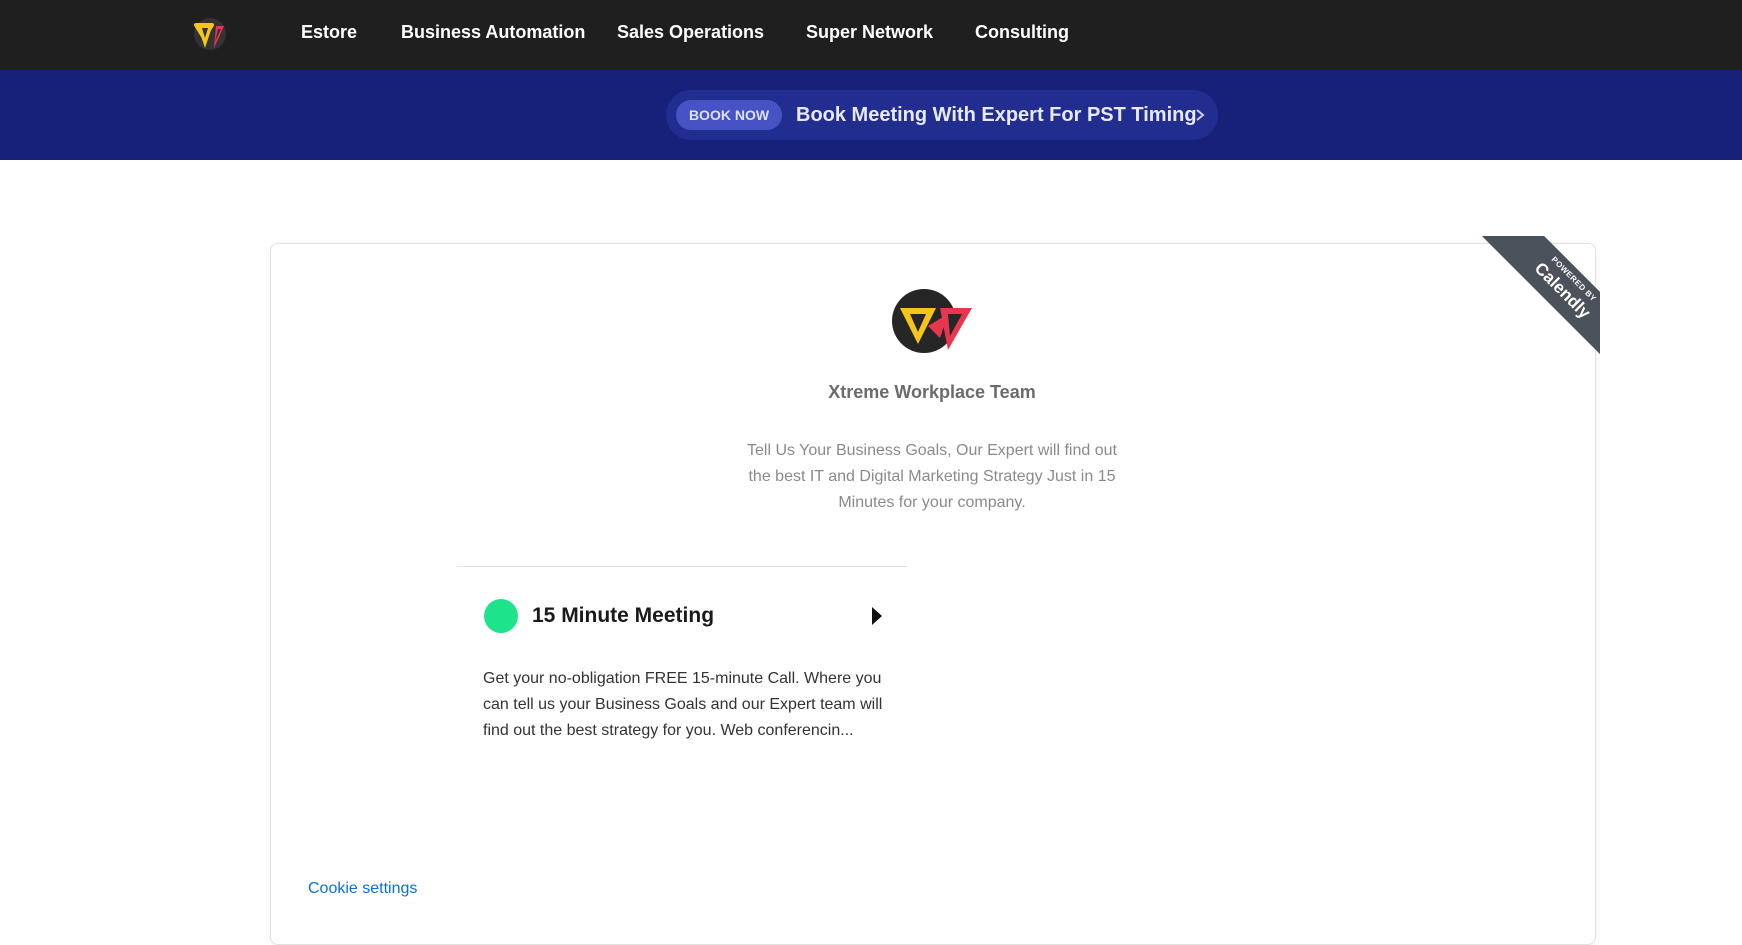  I want to click on ribbon-calendly: Calendly, so click(1562, 290).